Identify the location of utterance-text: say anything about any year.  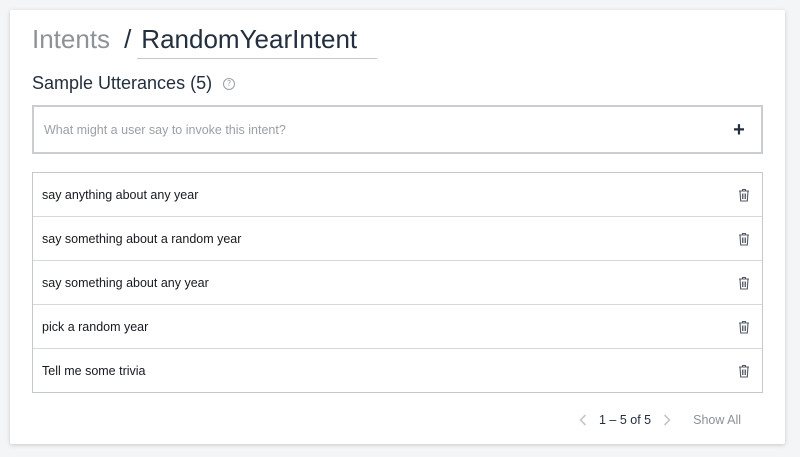
(120, 195).